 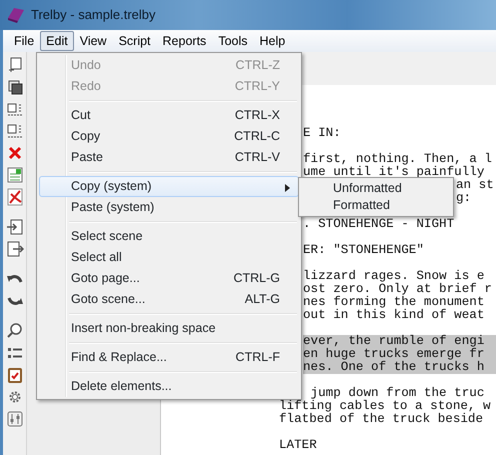 I want to click on script-line: ost zero. Only at brief r, so click(x=398, y=289).